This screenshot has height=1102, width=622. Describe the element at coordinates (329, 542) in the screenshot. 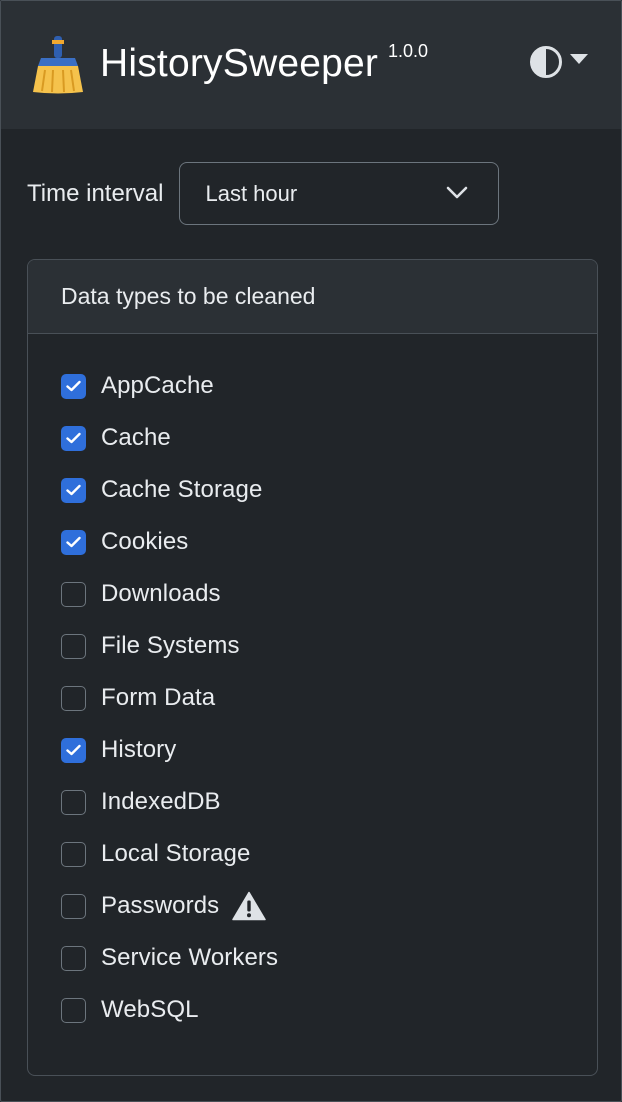

I see `checkbox-item-cookies: Cookies` at that location.